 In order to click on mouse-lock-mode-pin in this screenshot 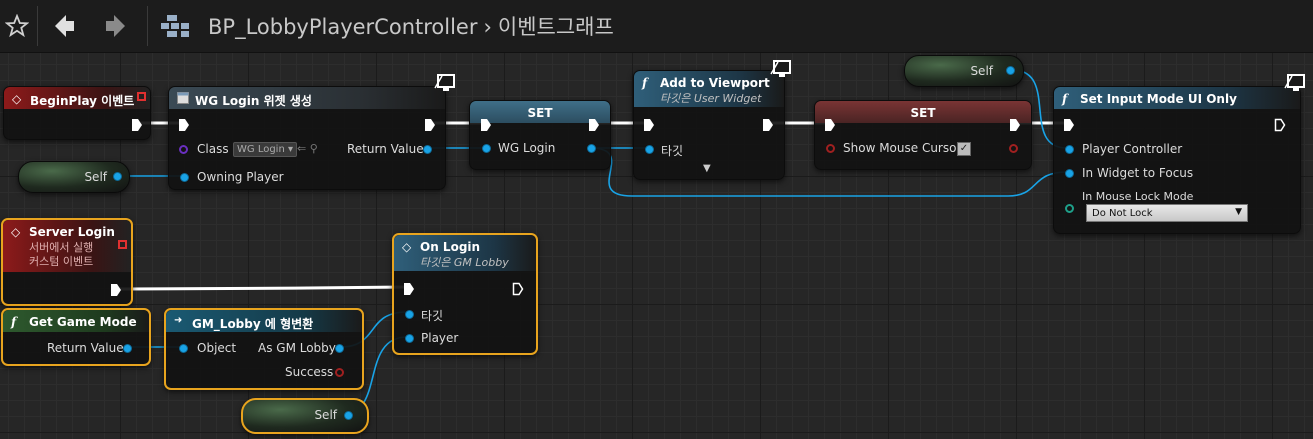, I will do `click(1069, 208)`.